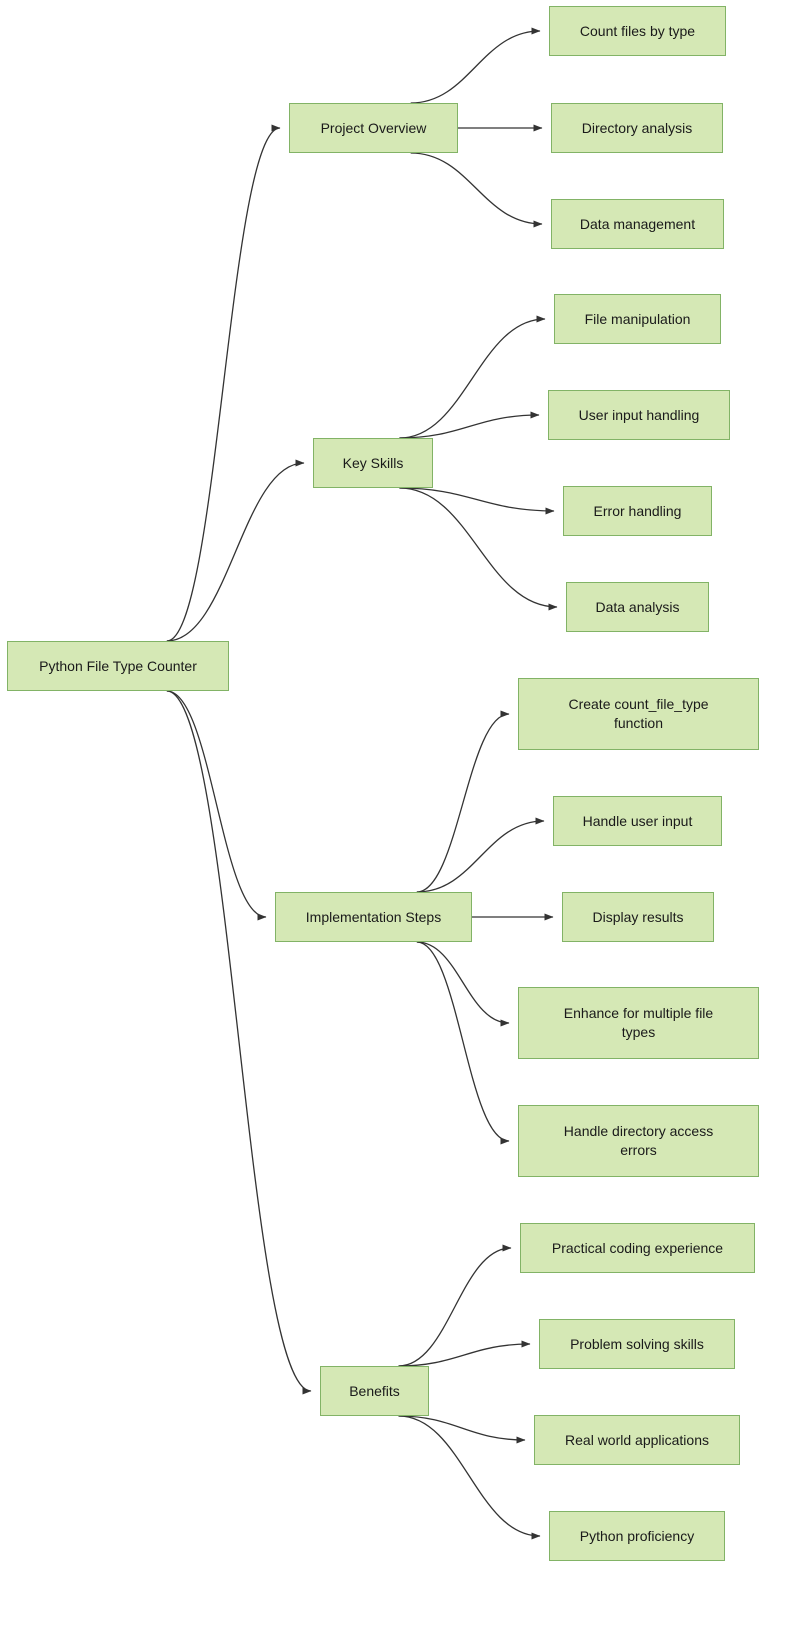  Describe the element at coordinates (475, 65) in the screenshot. I see `edge-b1-to-c1` at that location.